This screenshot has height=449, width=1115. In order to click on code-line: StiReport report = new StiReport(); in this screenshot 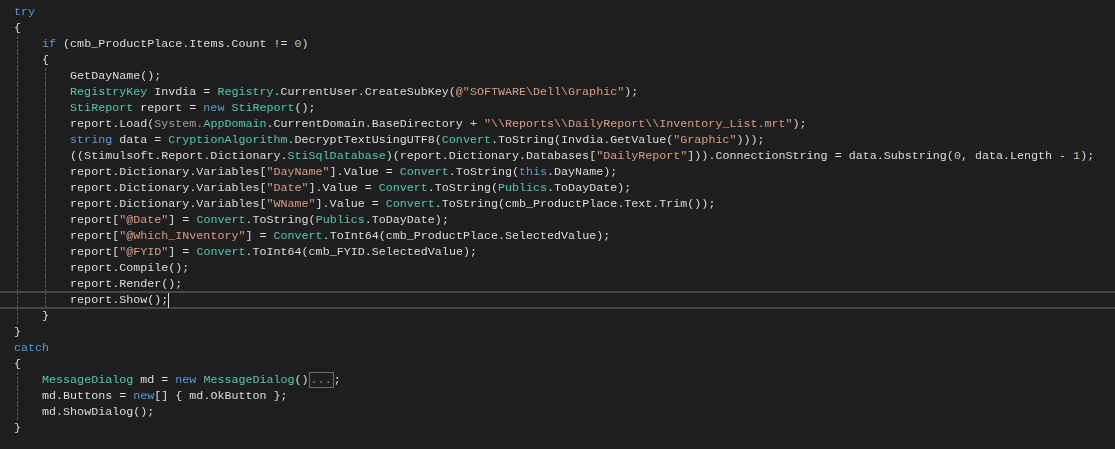, I will do `click(193, 108)`.